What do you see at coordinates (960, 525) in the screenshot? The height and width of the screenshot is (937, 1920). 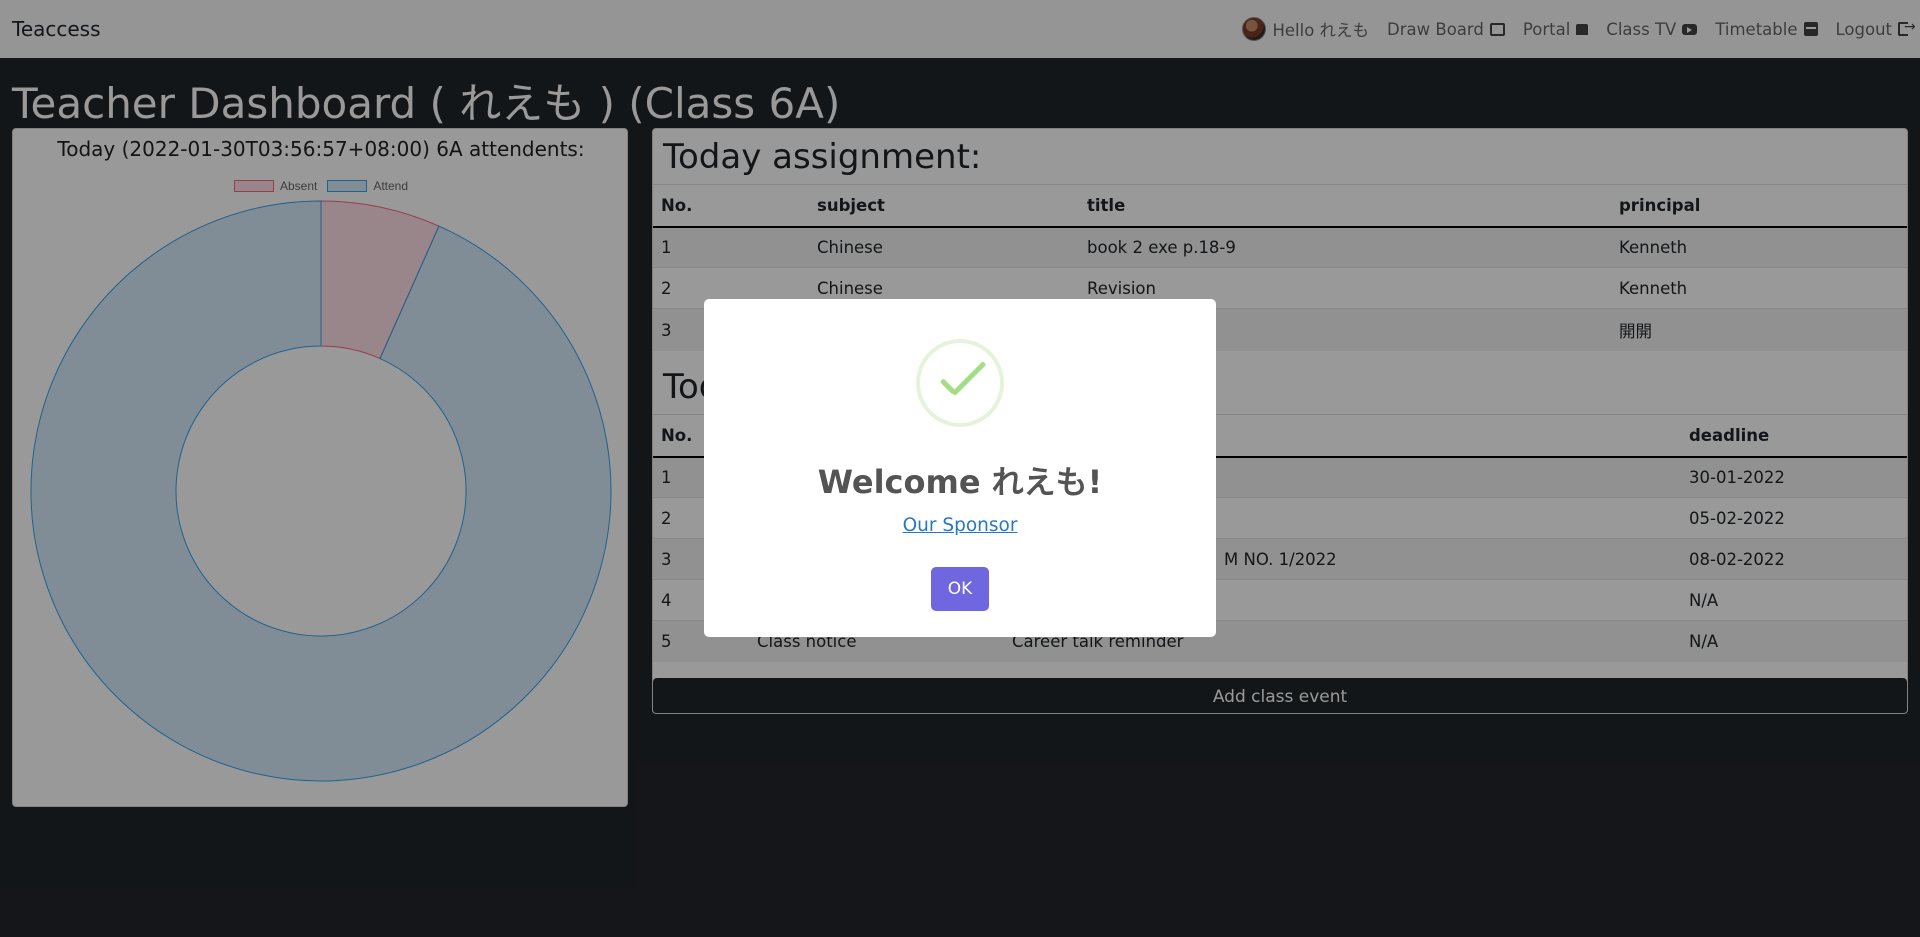 I see `sponsor-link: Our Sponsor` at bounding box center [960, 525].